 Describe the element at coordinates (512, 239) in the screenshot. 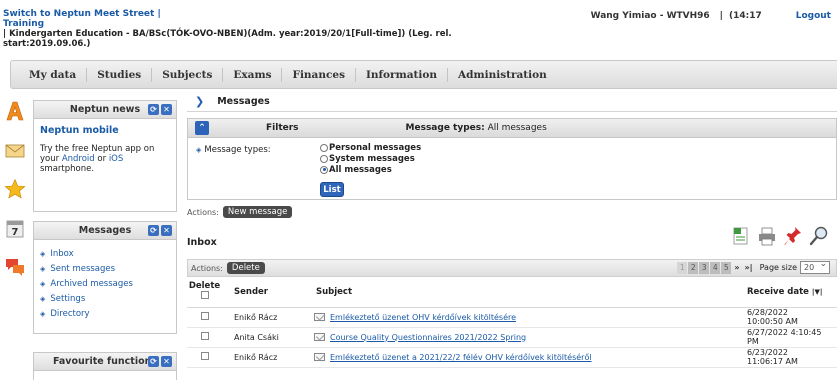

I see `inbox-header: Inbox` at that location.